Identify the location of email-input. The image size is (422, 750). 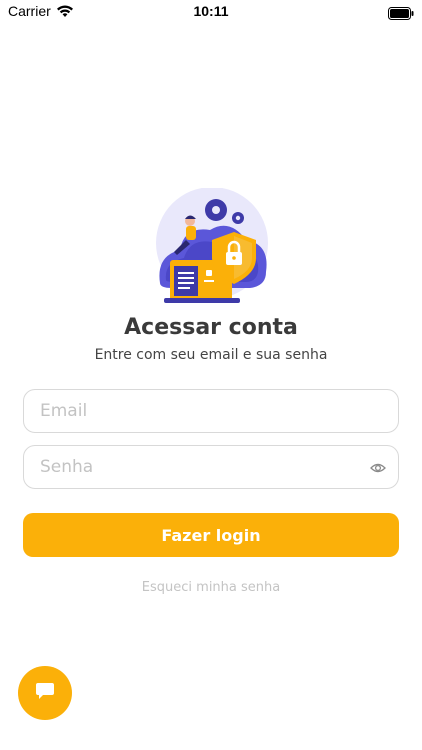
(200, 411).